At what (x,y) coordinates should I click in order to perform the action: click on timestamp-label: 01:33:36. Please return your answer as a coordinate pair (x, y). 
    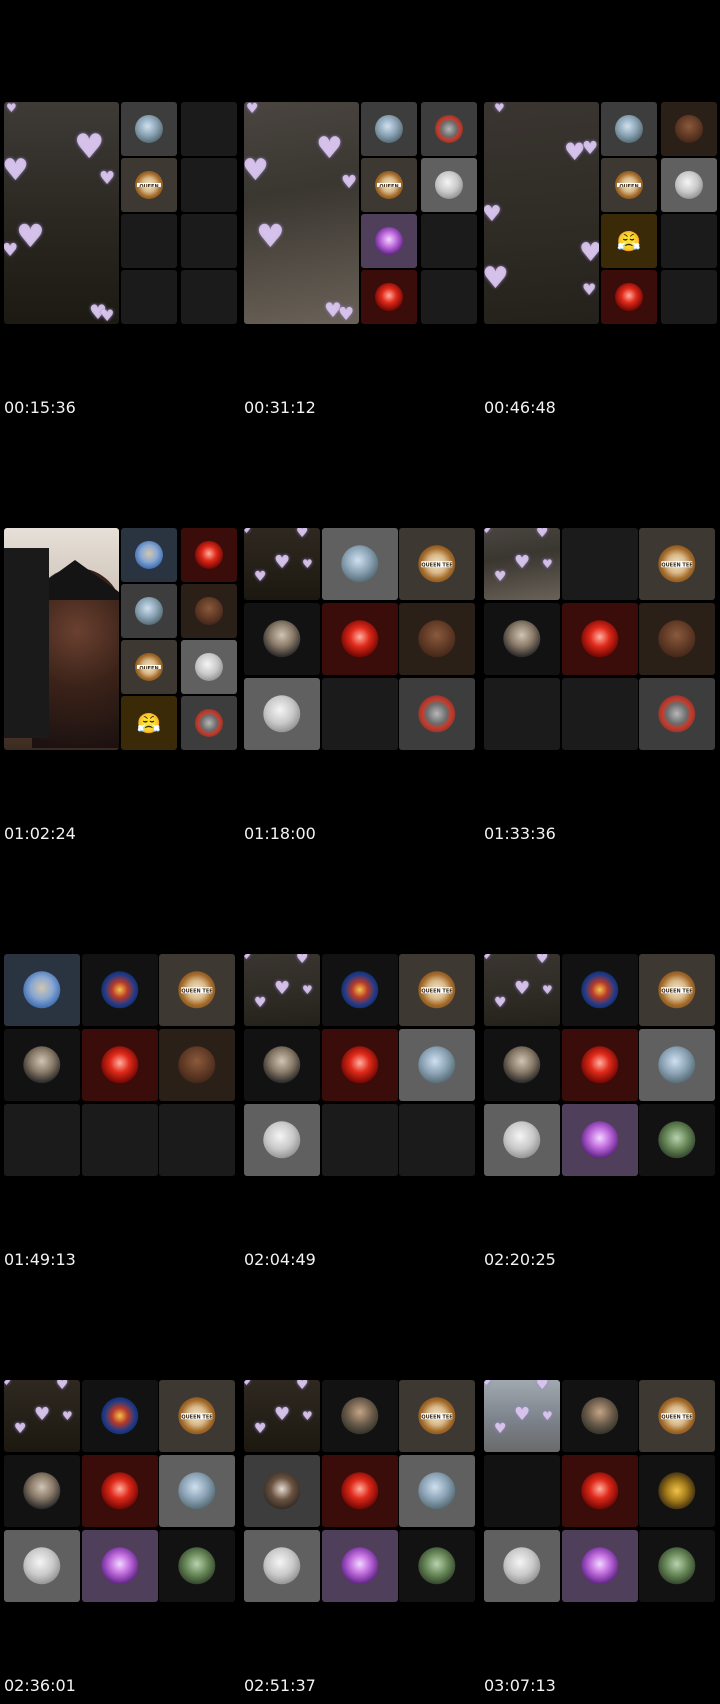
    Looking at the image, I should click on (520, 833).